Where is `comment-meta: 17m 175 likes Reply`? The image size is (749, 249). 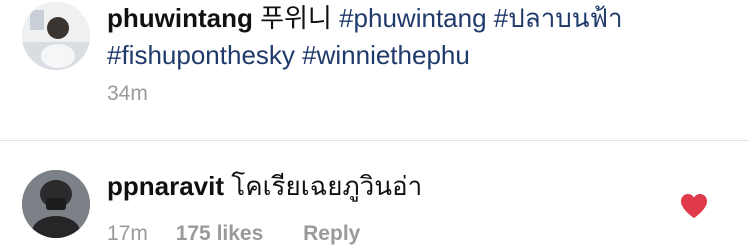 comment-meta: 17m 175 likes Reply is located at coordinates (233, 234).